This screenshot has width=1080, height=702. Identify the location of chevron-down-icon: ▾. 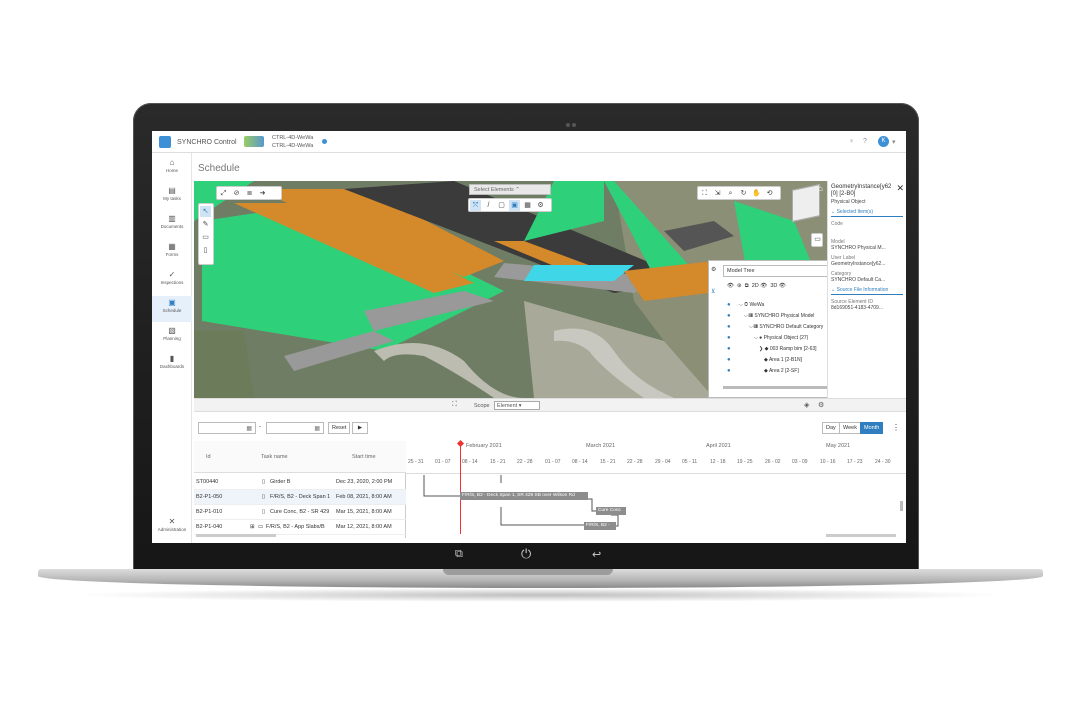
(894, 142).